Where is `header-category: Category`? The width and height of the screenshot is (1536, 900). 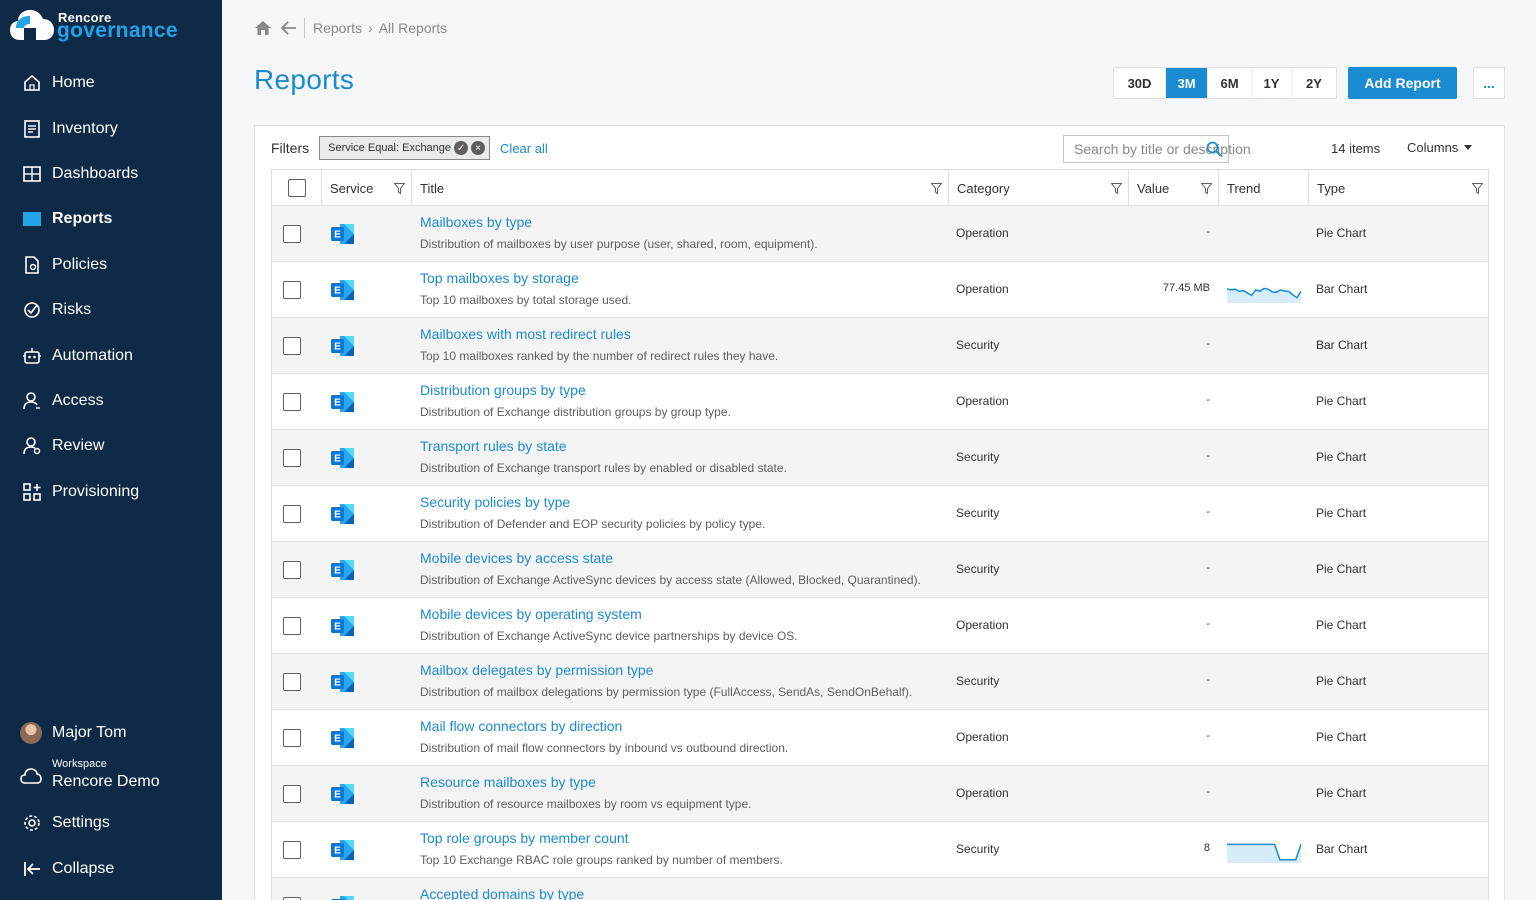
header-category: Category is located at coordinates (1039, 188).